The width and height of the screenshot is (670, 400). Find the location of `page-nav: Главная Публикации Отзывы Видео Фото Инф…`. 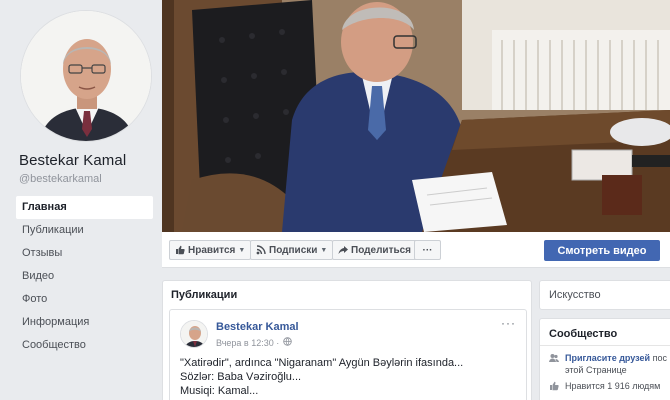

page-nav: Главная Публикации Отзывы Видео Фото Инф… is located at coordinates (84, 276).